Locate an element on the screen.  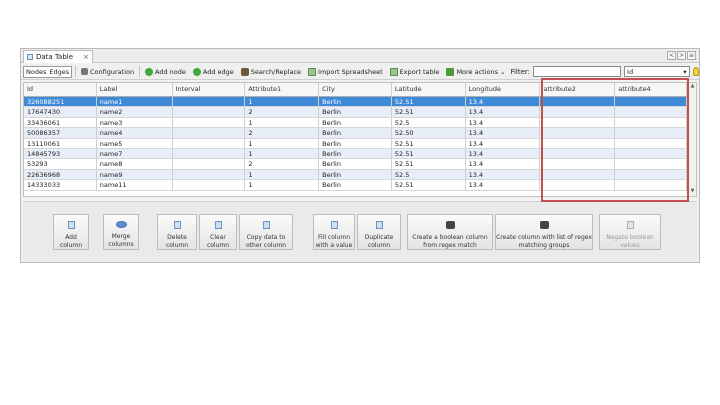
add-edge-button: Add edge is located at coordinates (213, 71).